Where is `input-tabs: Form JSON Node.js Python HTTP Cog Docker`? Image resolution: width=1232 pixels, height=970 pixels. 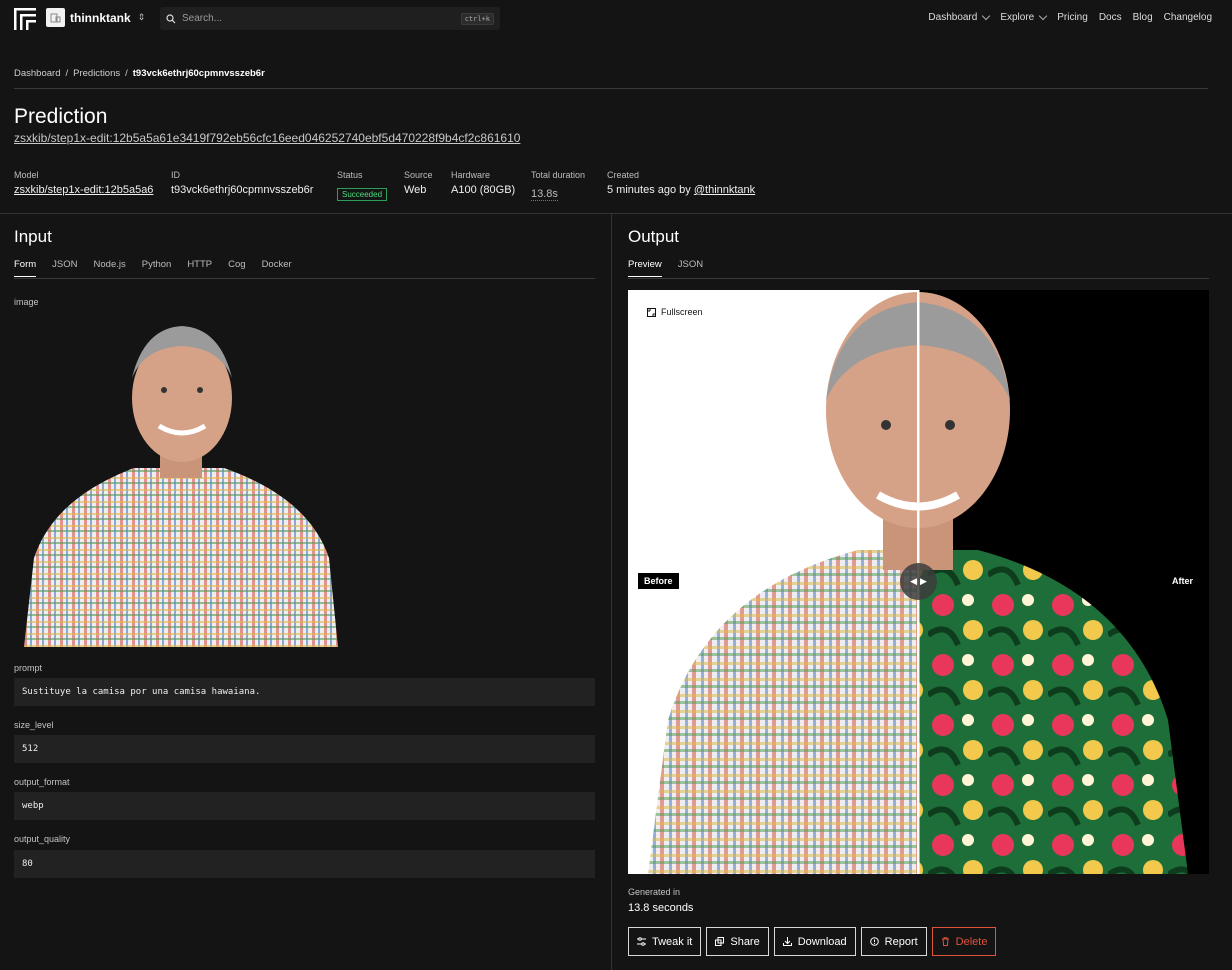
input-tabs: Form JSON Node.js Python HTTP Cog Docker is located at coordinates (153, 268).